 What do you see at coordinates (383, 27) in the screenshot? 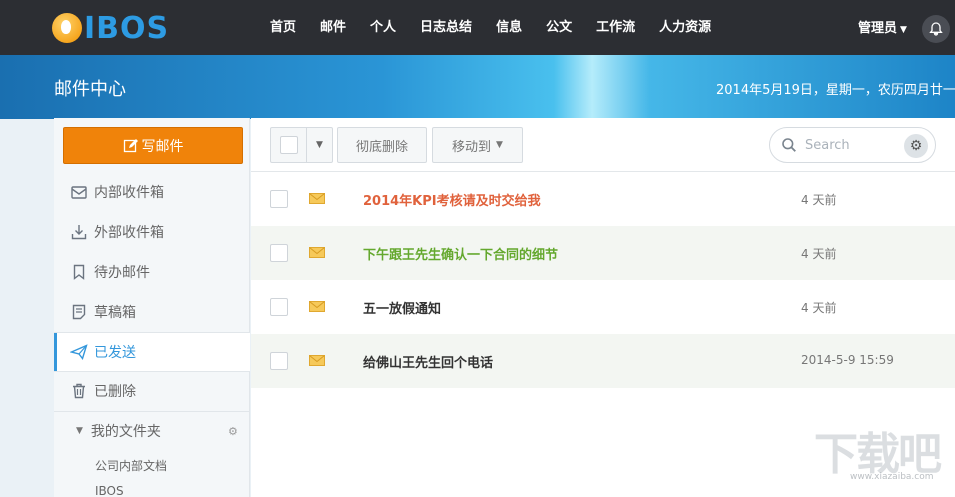
I see `nav-item-personal: 个人` at bounding box center [383, 27].